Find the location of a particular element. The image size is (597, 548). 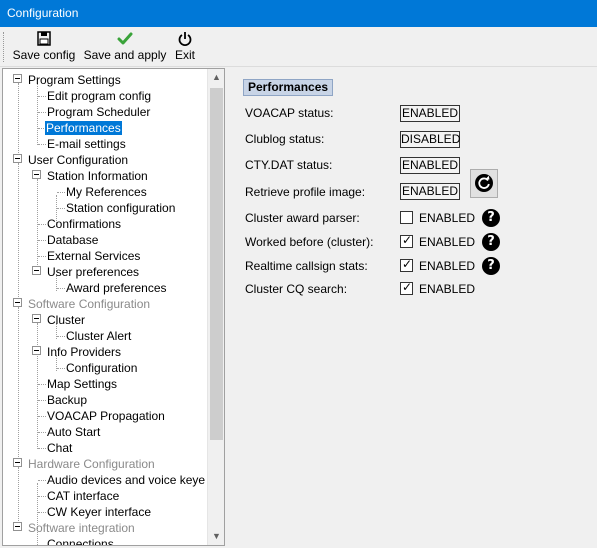

tree-item-info-providers: Info Providers is located at coordinates (84, 352).